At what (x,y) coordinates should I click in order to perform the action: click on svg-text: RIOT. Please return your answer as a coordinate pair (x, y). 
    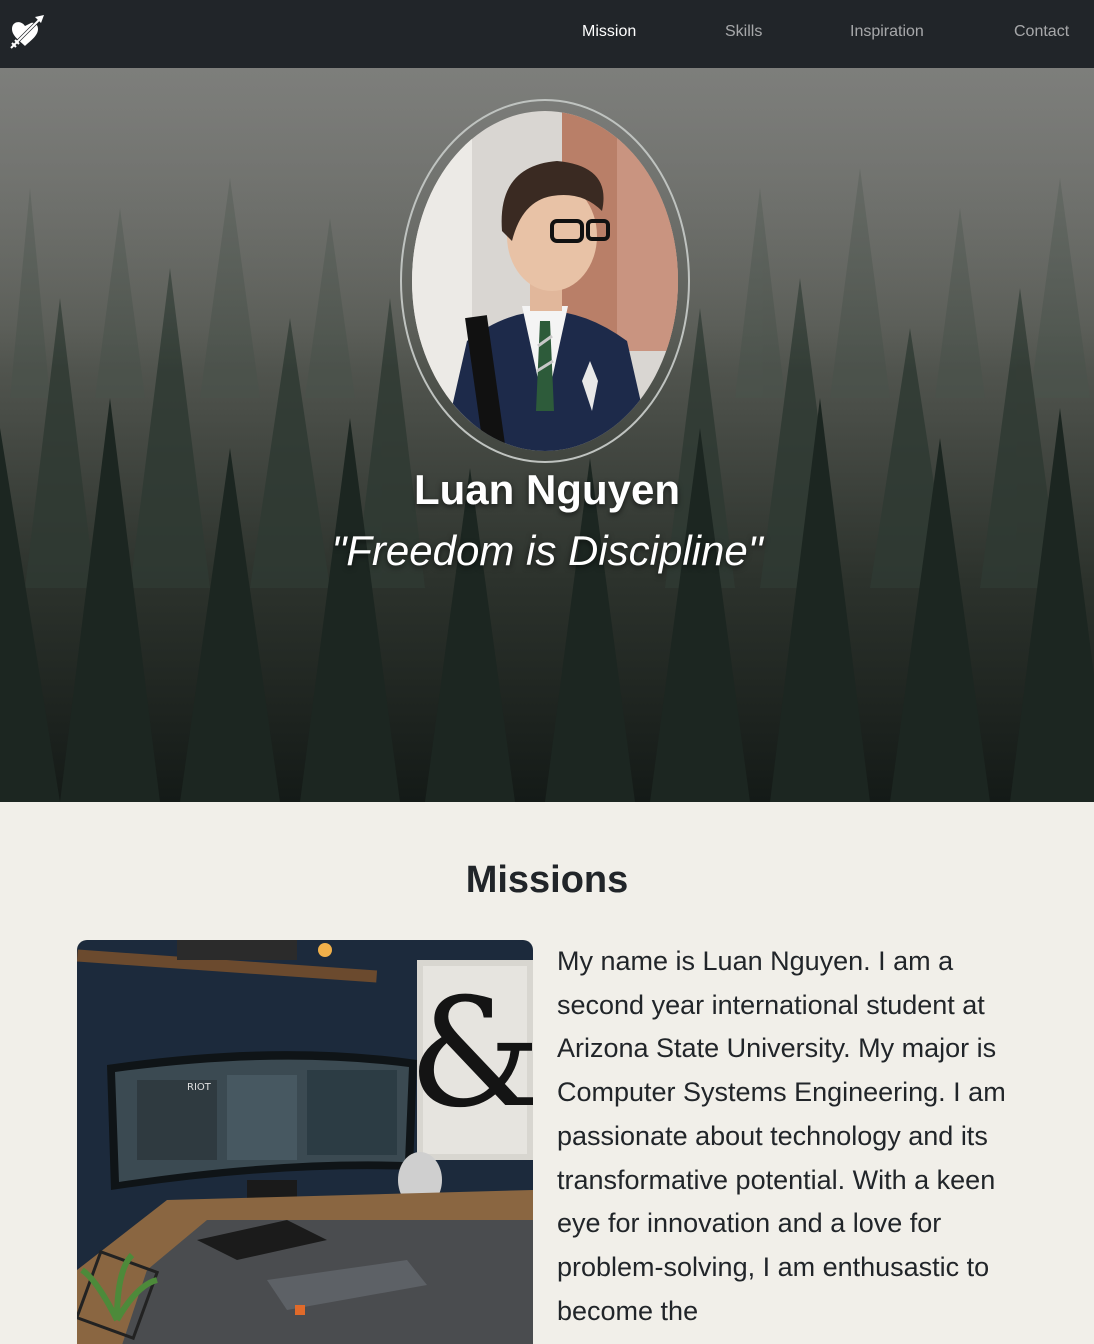
    Looking at the image, I should click on (199, 1087).